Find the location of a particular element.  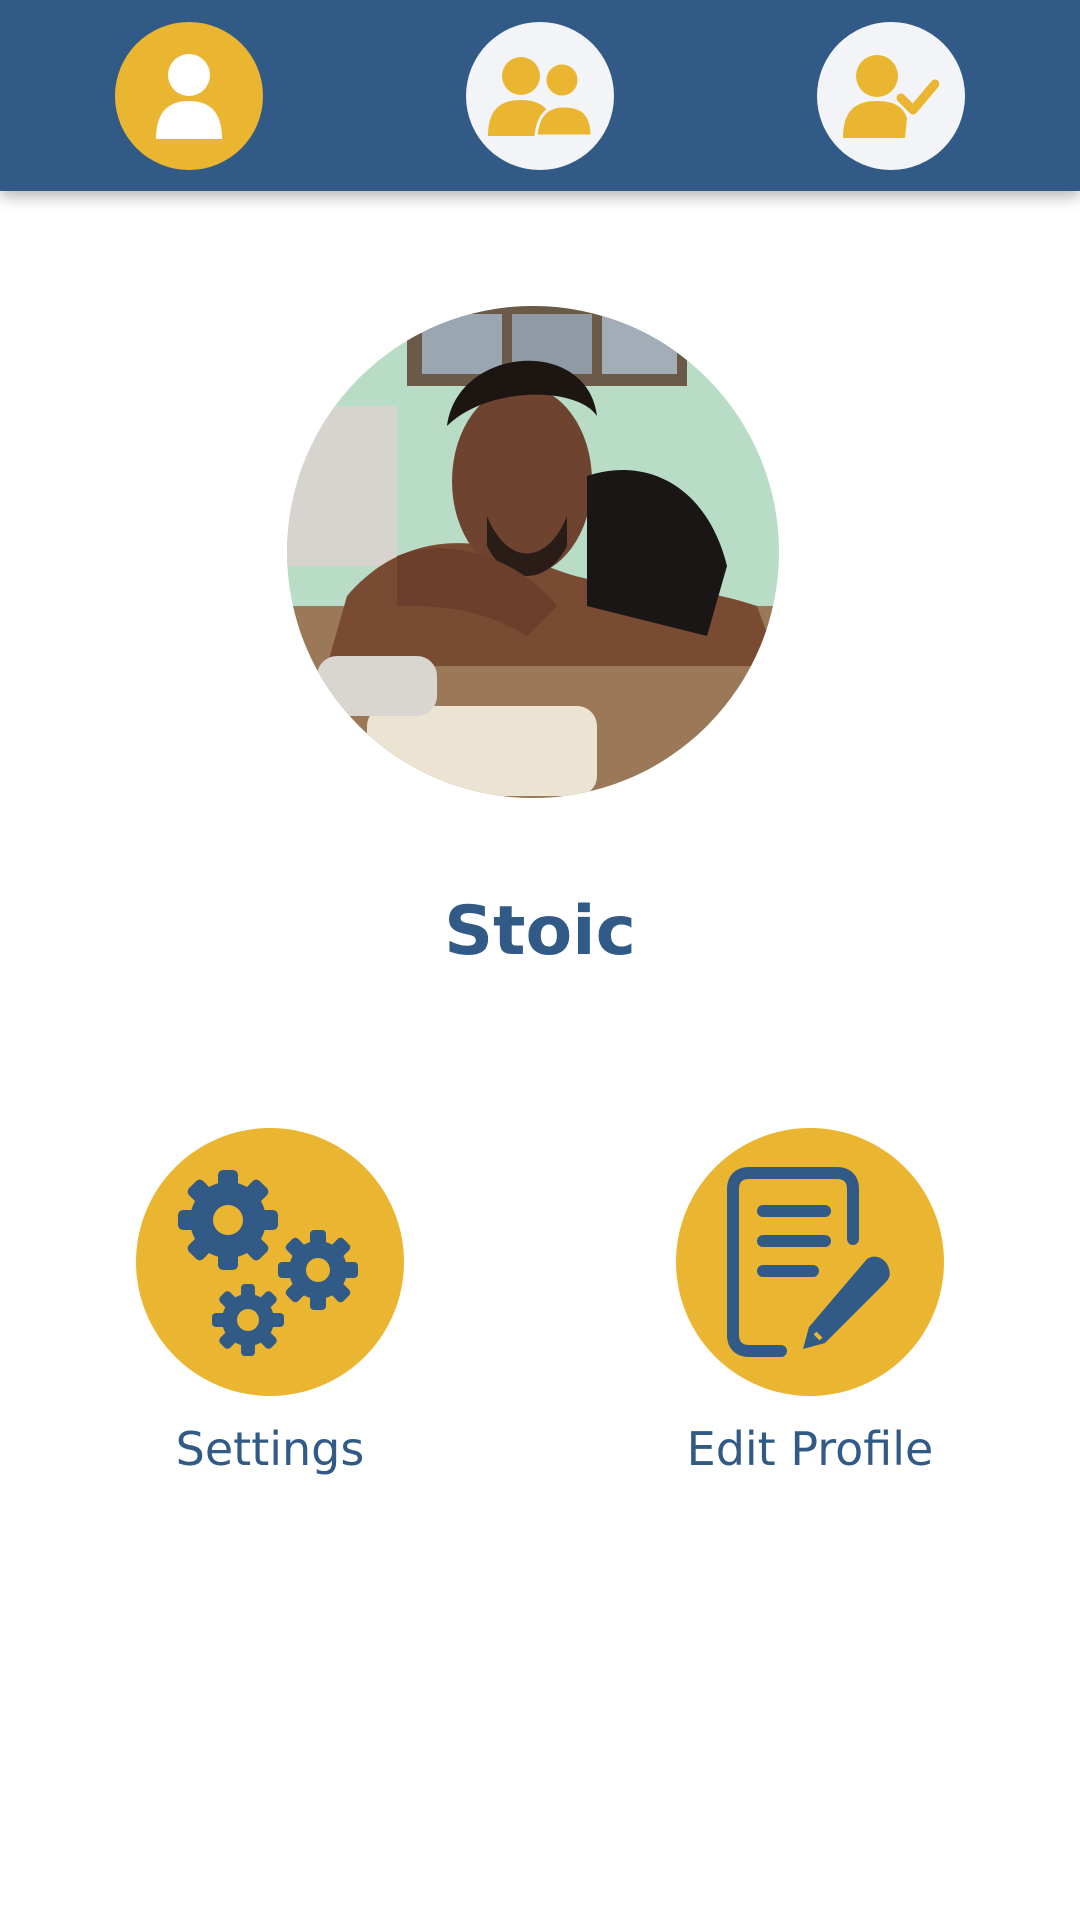

nav-profile-button is located at coordinates (189, 96).